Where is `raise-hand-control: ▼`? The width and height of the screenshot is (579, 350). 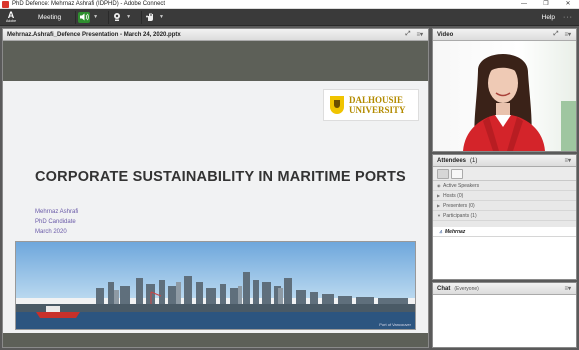
raise-hand-control: ▼ is located at coordinates (153, 17).